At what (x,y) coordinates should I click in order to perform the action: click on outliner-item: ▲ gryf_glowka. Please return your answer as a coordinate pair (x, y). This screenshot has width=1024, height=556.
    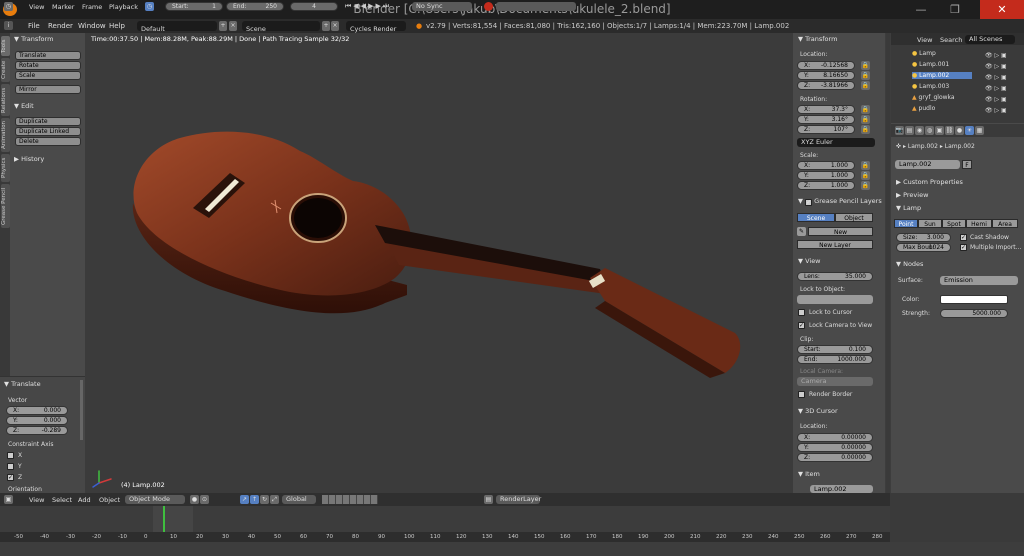
    Looking at the image, I should click on (933, 97).